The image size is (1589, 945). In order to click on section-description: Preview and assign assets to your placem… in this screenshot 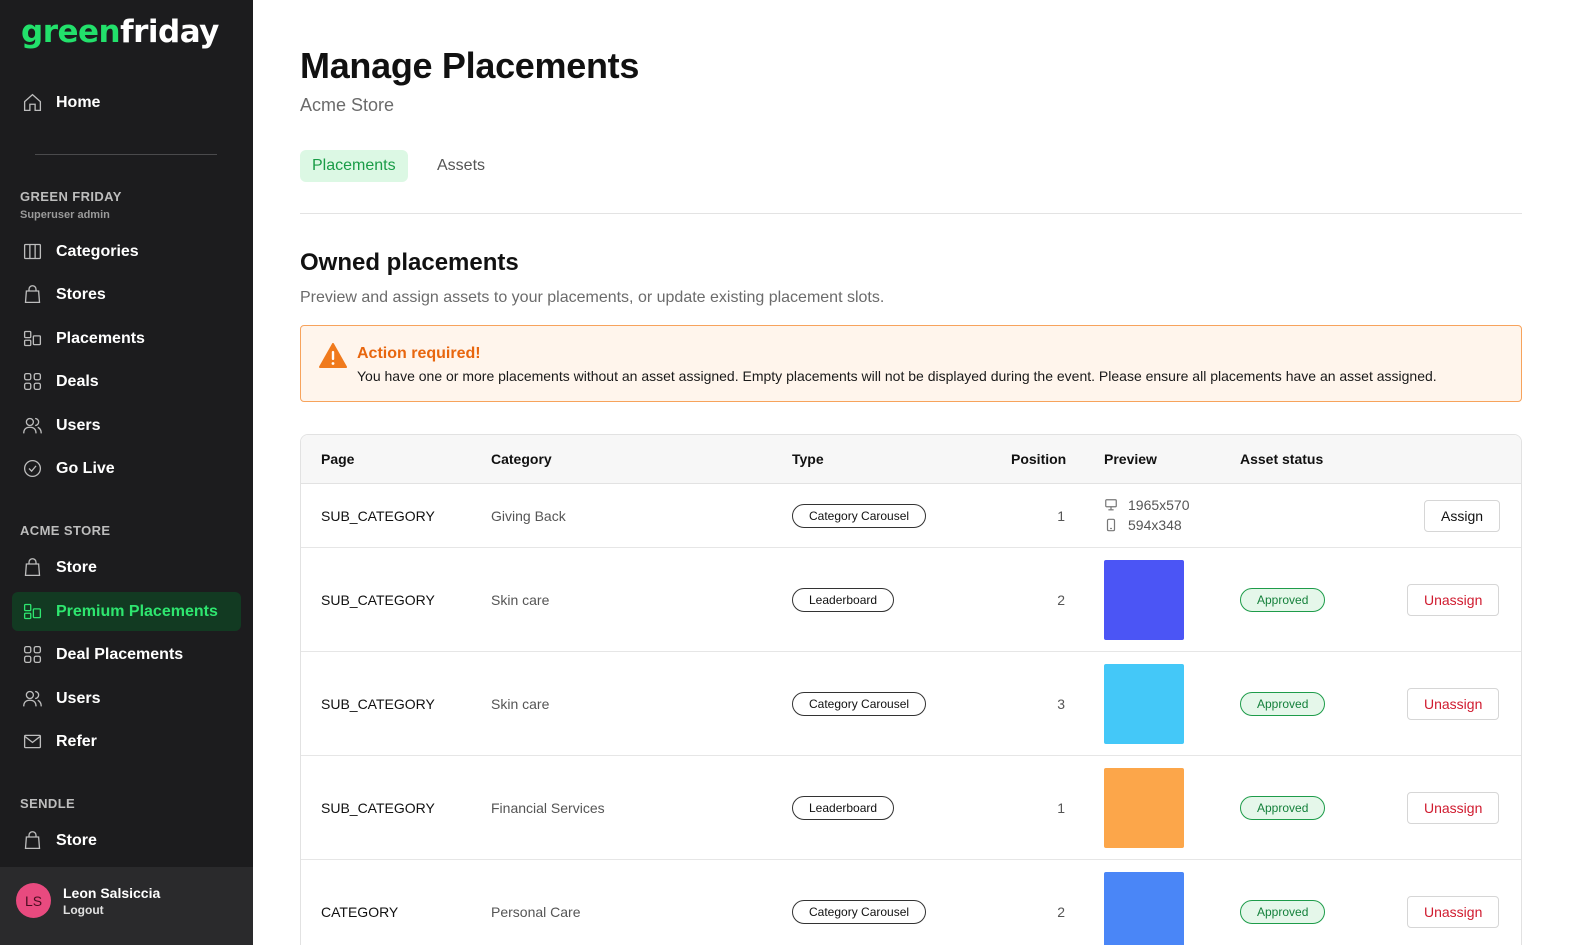, I will do `click(592, 297)`.